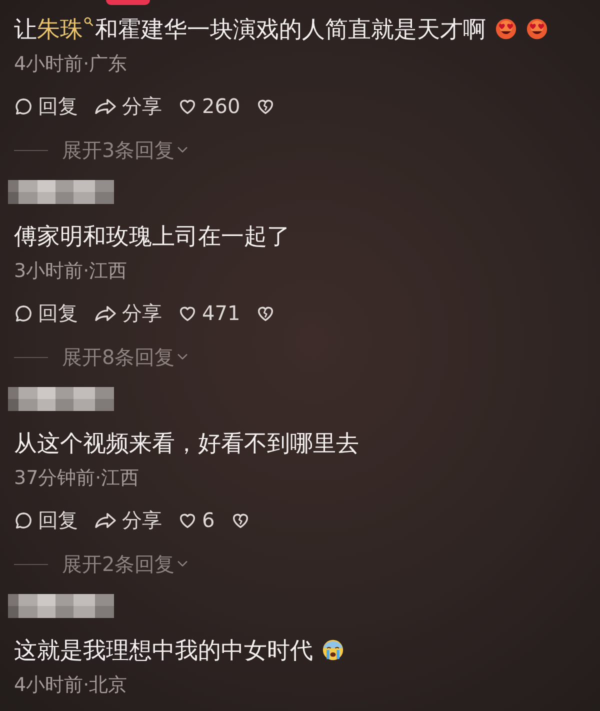 This screenshot has height=711, width=600. Describe the element at coordinates (209, 313) in the screenshot. I see `like-button: 471` at that location.